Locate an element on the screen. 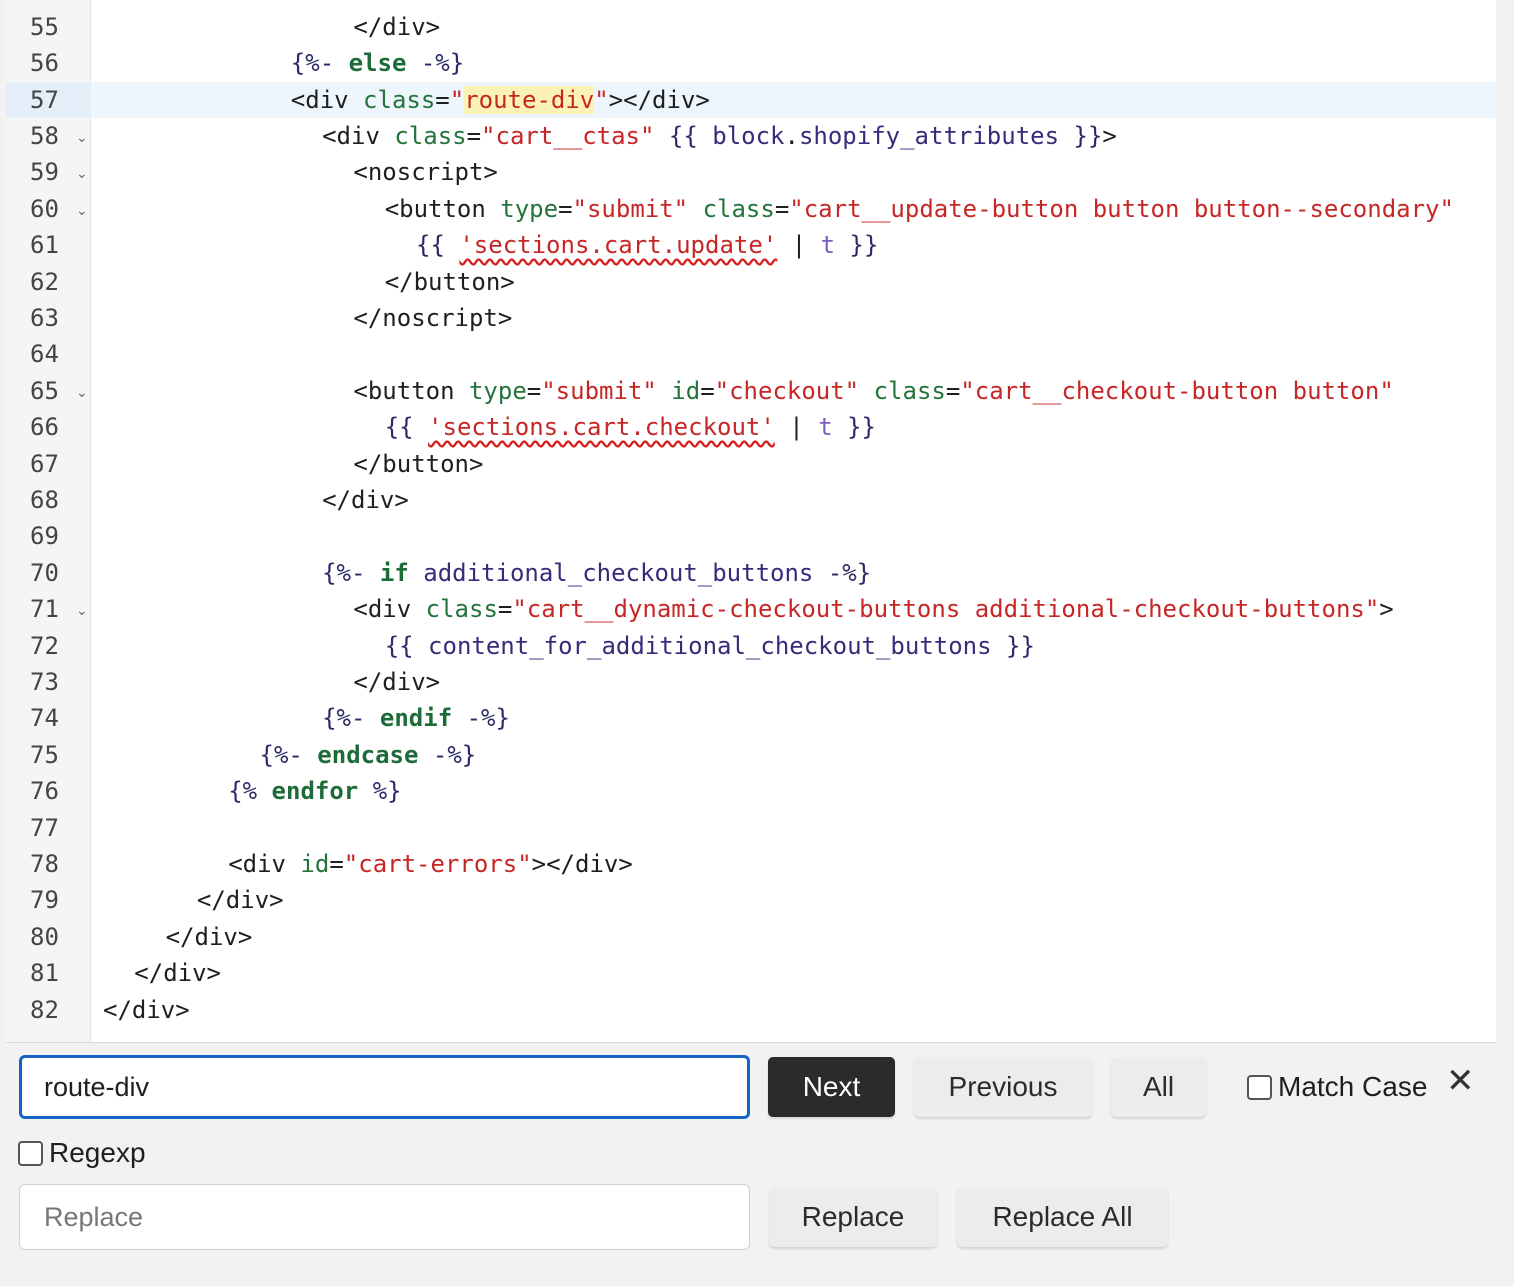  code-line: 59 ⌄ <noscript> is located at coordinates (751, 172).